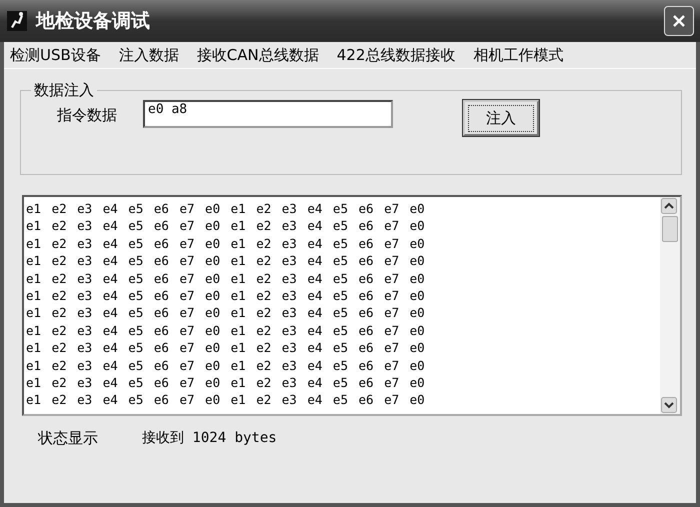 This screenshot has height=507, width=700. Describe the element at coordinates (257, 55) in the screenshot. I see `menu-item: 接收CAN总线数据` at that location.